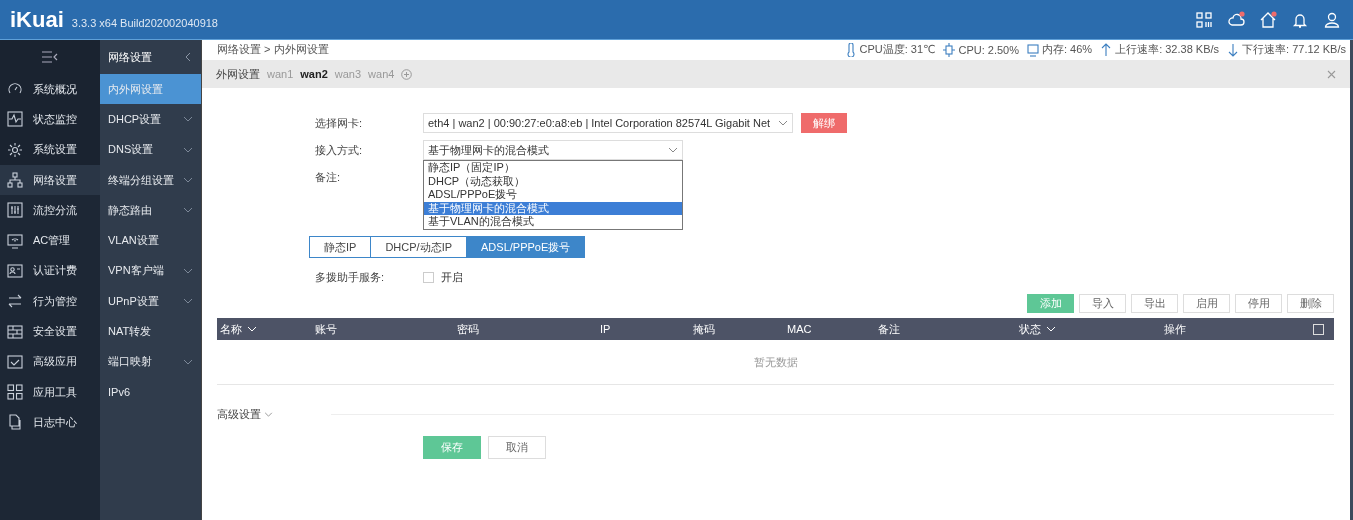  I want to click on cancel-button: 取消, so click(517, 447).